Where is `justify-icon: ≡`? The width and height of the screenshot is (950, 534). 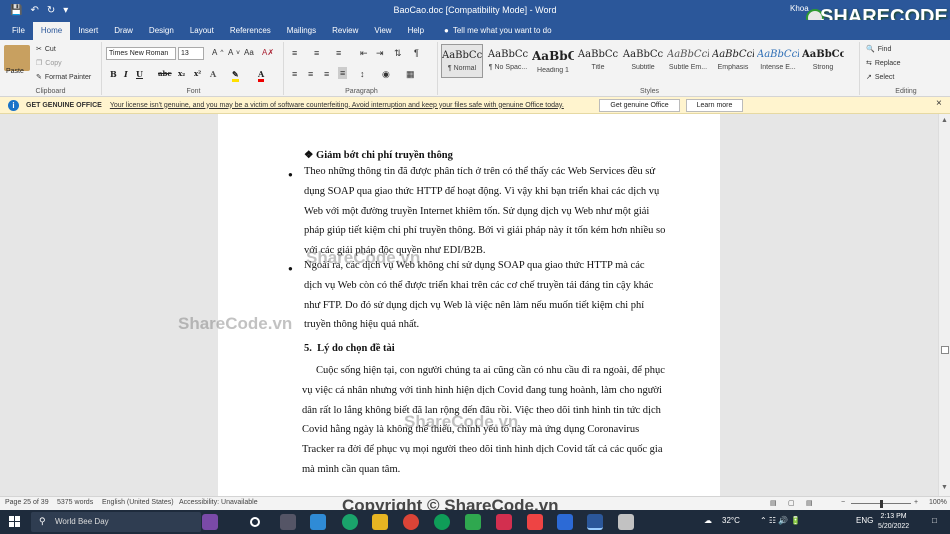
justify-icon: ≡ is located at coordinates (343, 73).